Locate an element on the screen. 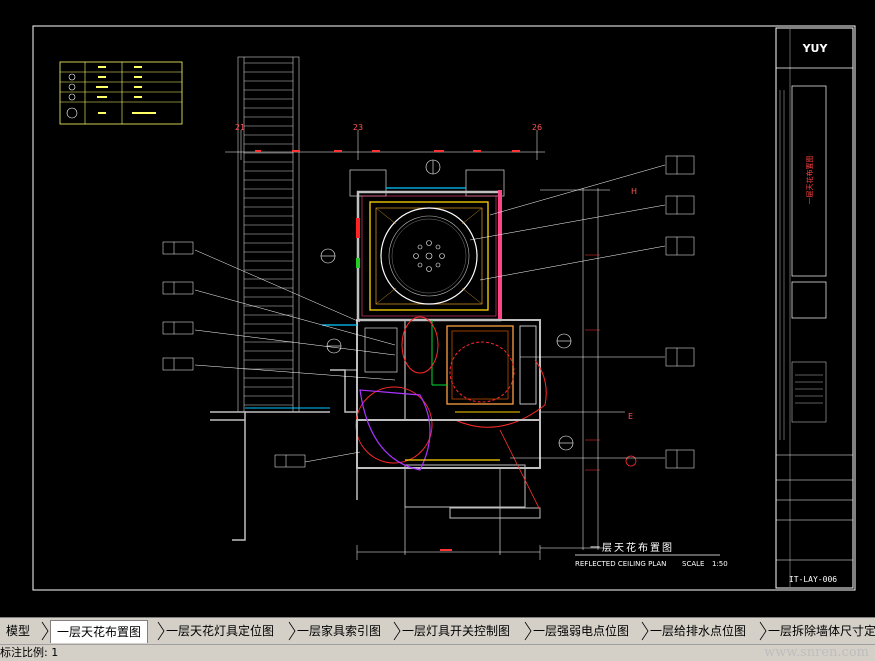  tab-model: 模型 is located at coordinates (18, 631).